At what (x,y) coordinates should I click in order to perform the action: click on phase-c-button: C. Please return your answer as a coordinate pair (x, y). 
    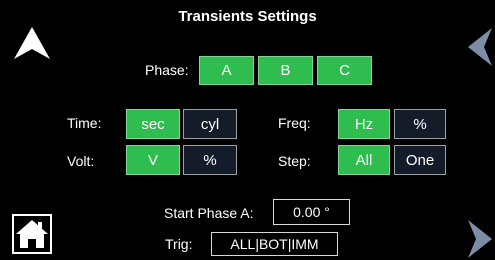
    Looking at the image, I should click on (344, 70).